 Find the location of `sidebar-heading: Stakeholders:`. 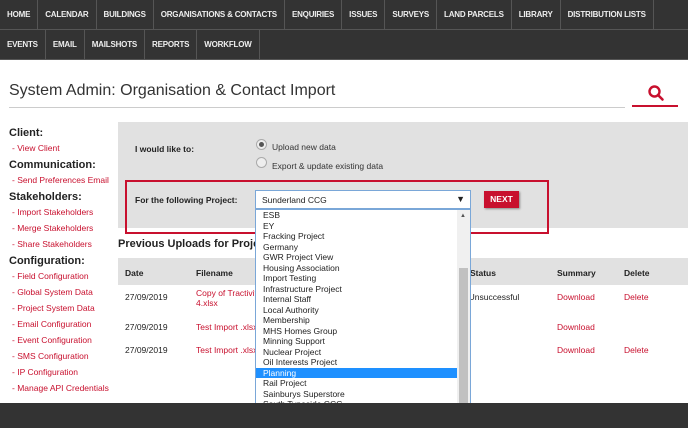

sidebar-heading: Stakeholders: is located at coordinates (45, 197).